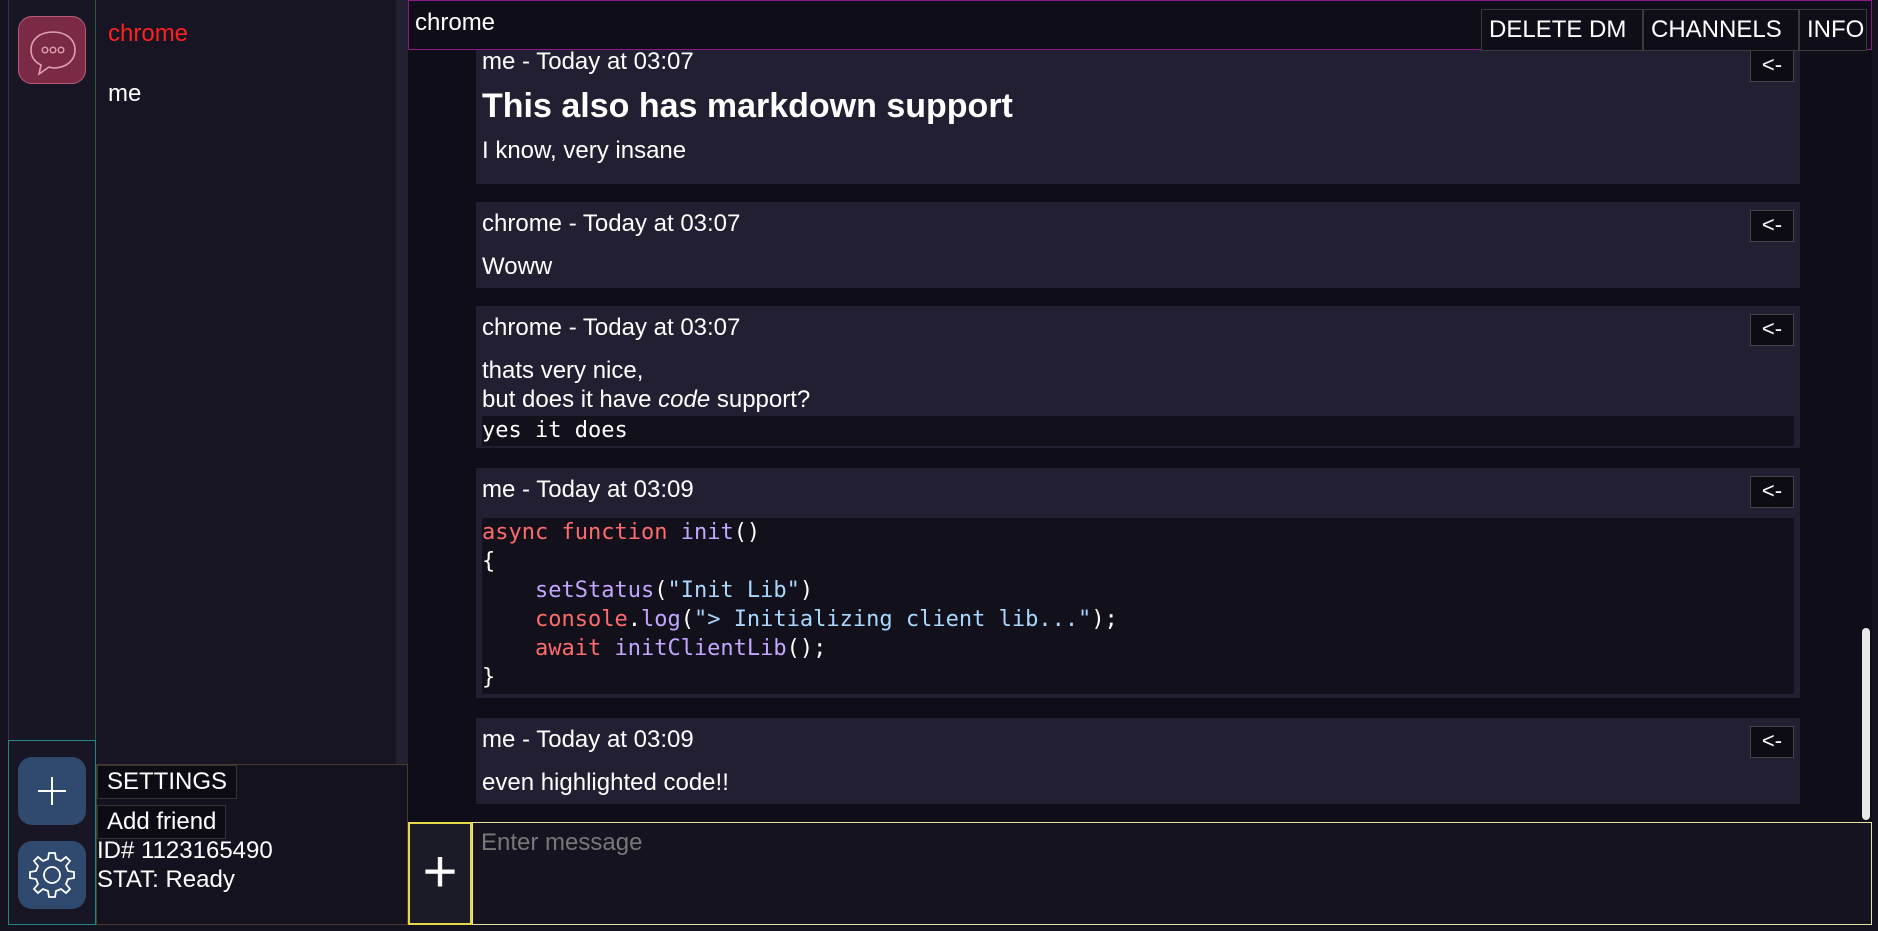 Image resolution: width=1878 pixels, height=931 pixels. What do you see at coordinates (892, 619) in the screenshot?
I see `code-string: "> Initializing client lib..."` at bounding box center [892, 619].